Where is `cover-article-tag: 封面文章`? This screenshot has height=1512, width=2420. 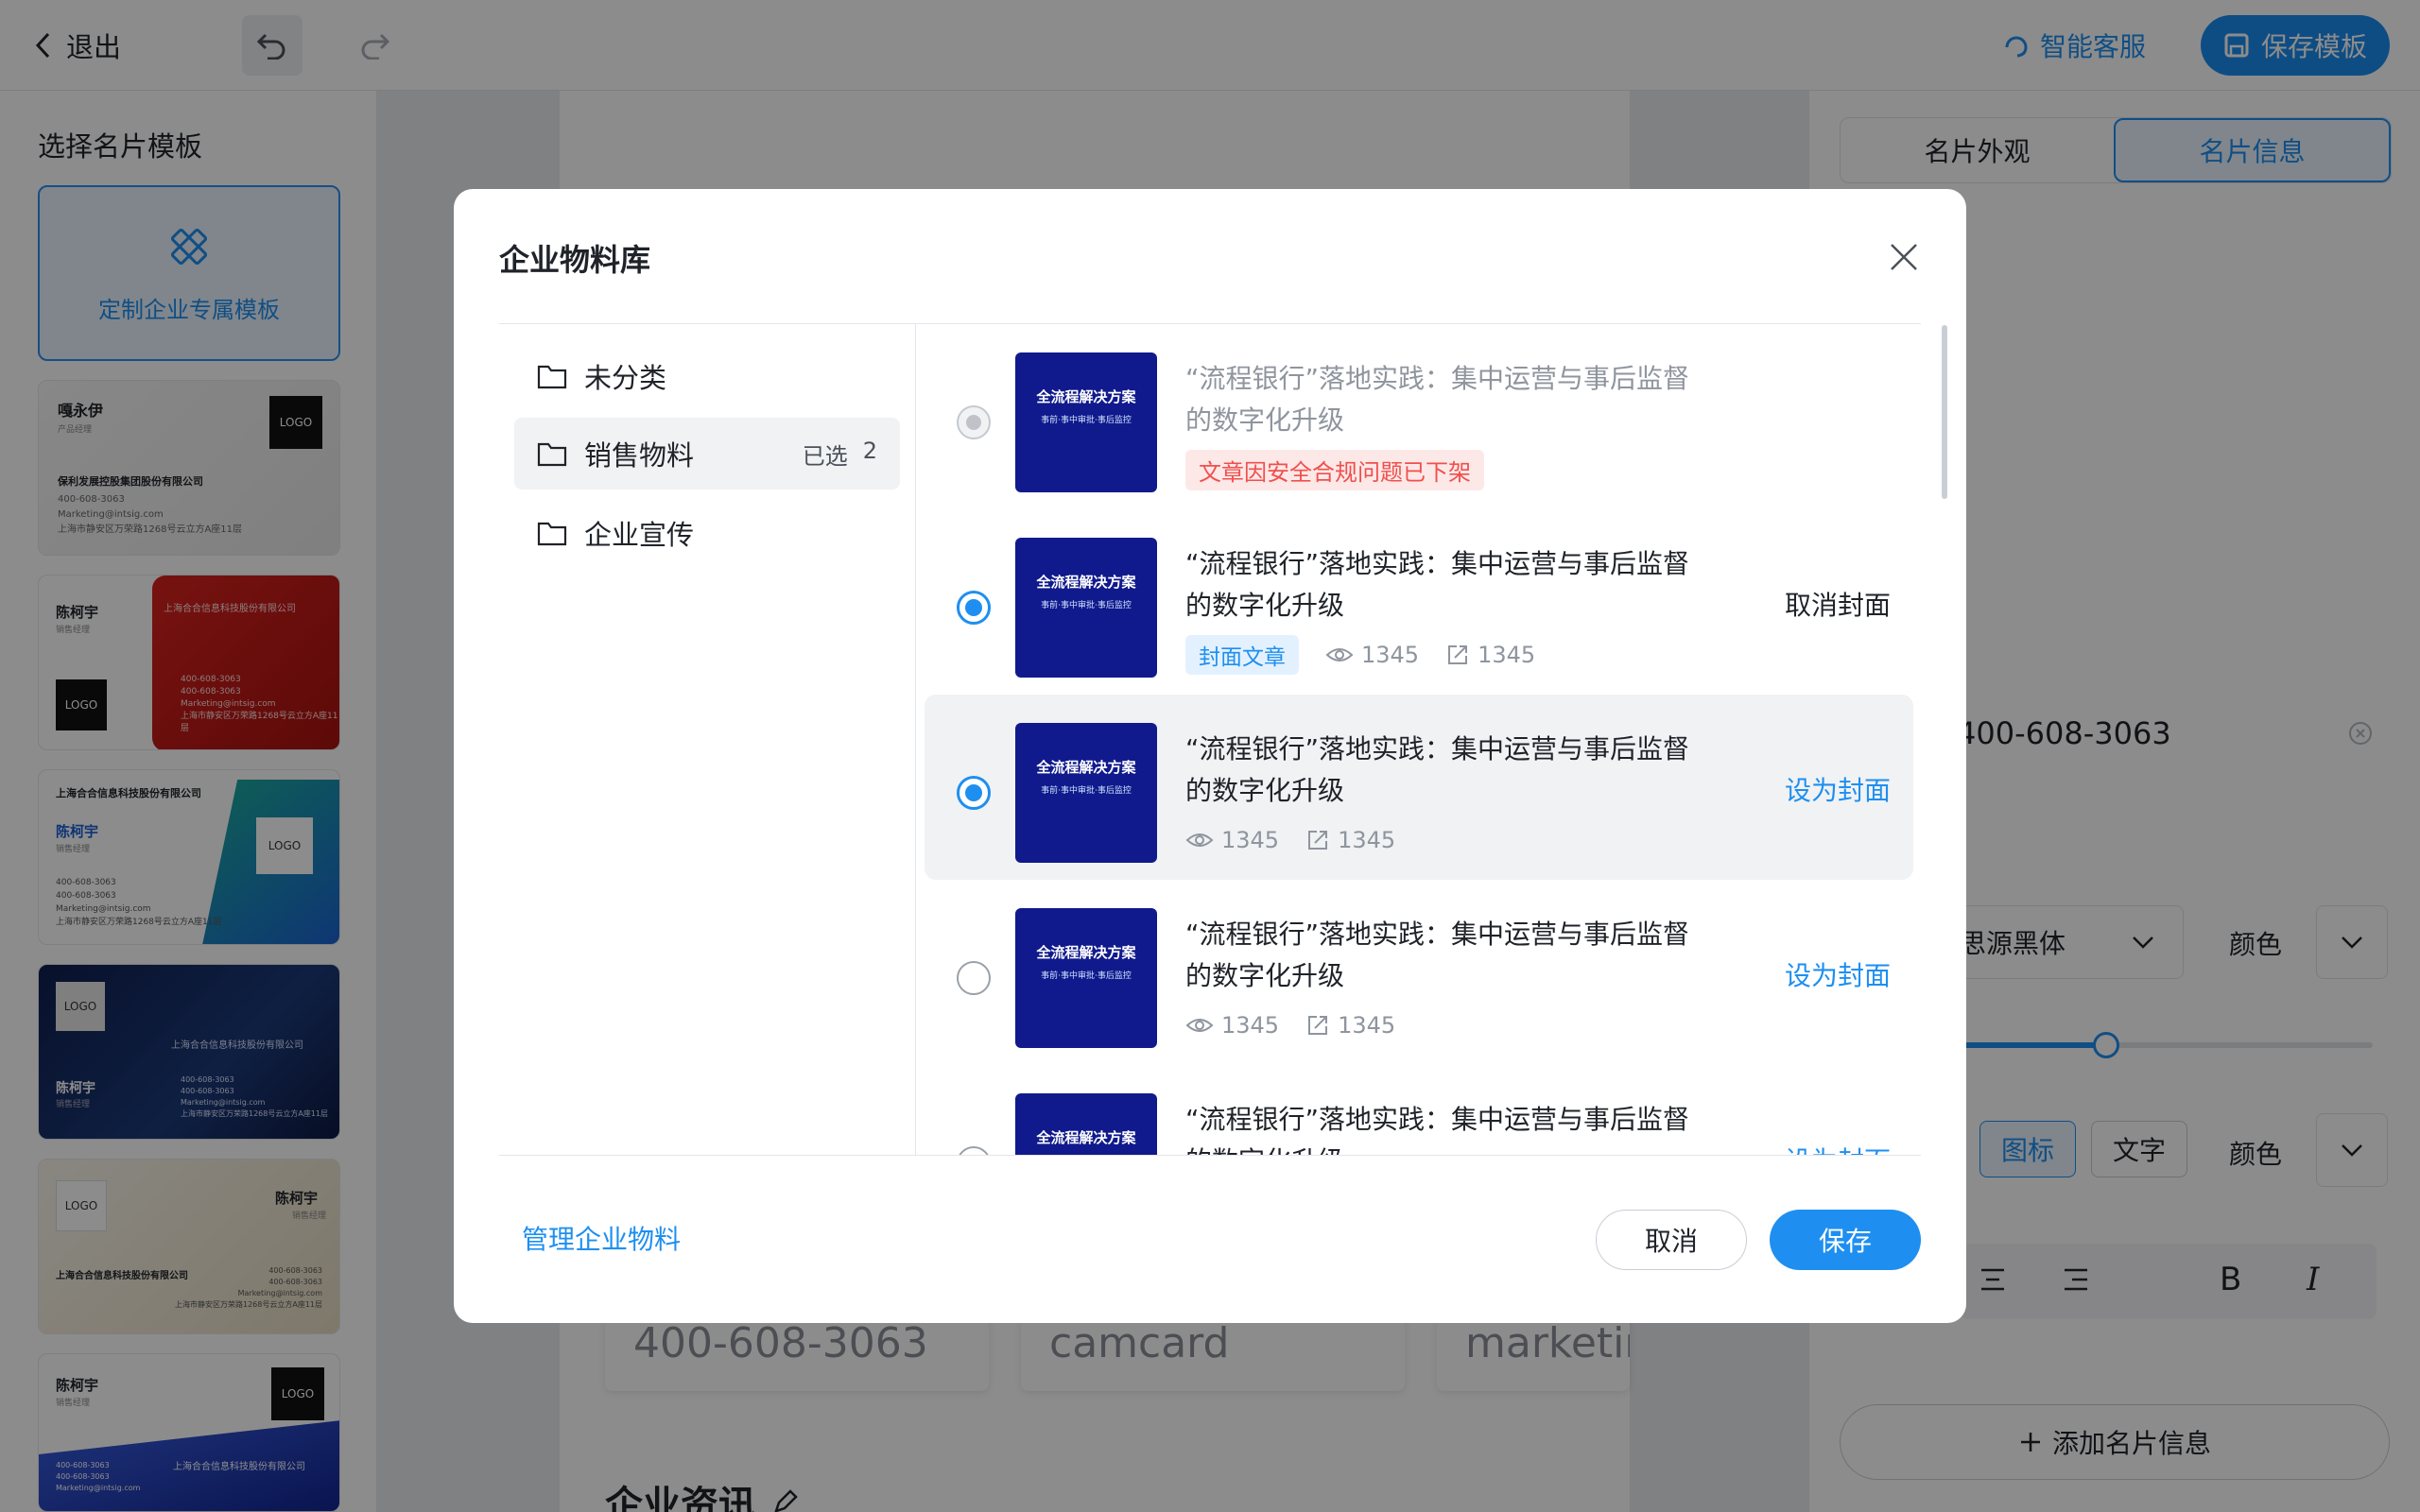 cover-article-tag: 封面文章 is located at coordinates (1242, 655).